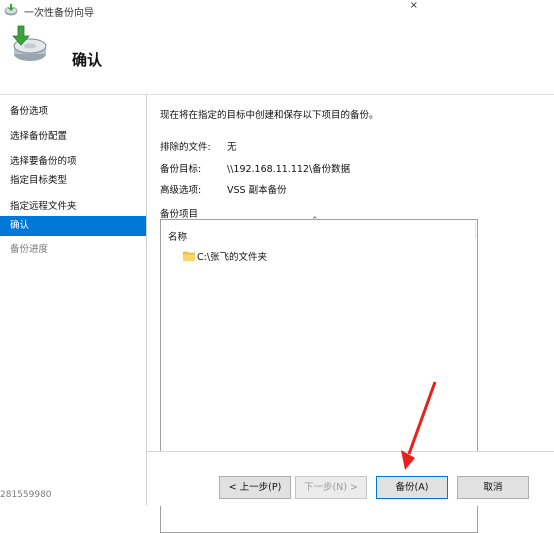 This screenshot has width=554, height=533. I want to click on wizard-header: 确认, so click(277, 58).